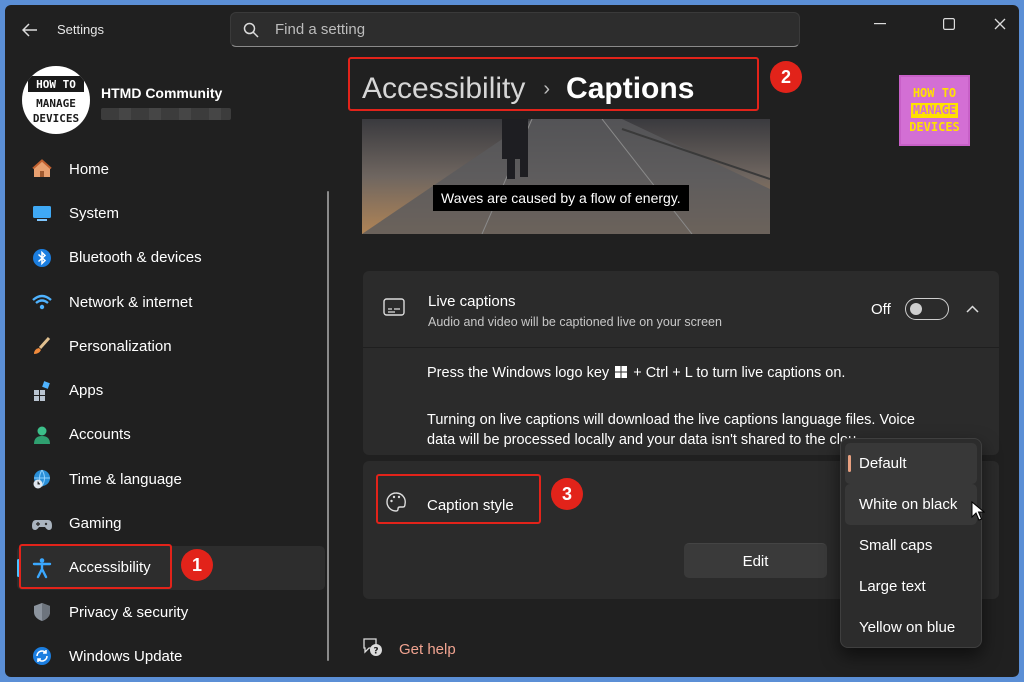 This screenshot has height=682, width=1024. What do you see at coordinates (129, 612) in the screenshot?
I see `sidebar-item-label: Privacy & security` at bounding box center [129, 612].